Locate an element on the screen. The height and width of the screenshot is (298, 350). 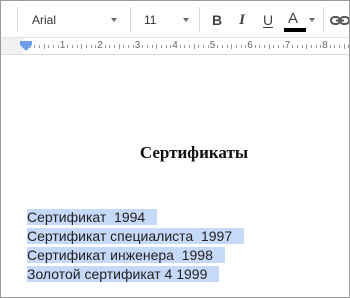
document-heading: Сертификаты is located at coordinates (194, 152).